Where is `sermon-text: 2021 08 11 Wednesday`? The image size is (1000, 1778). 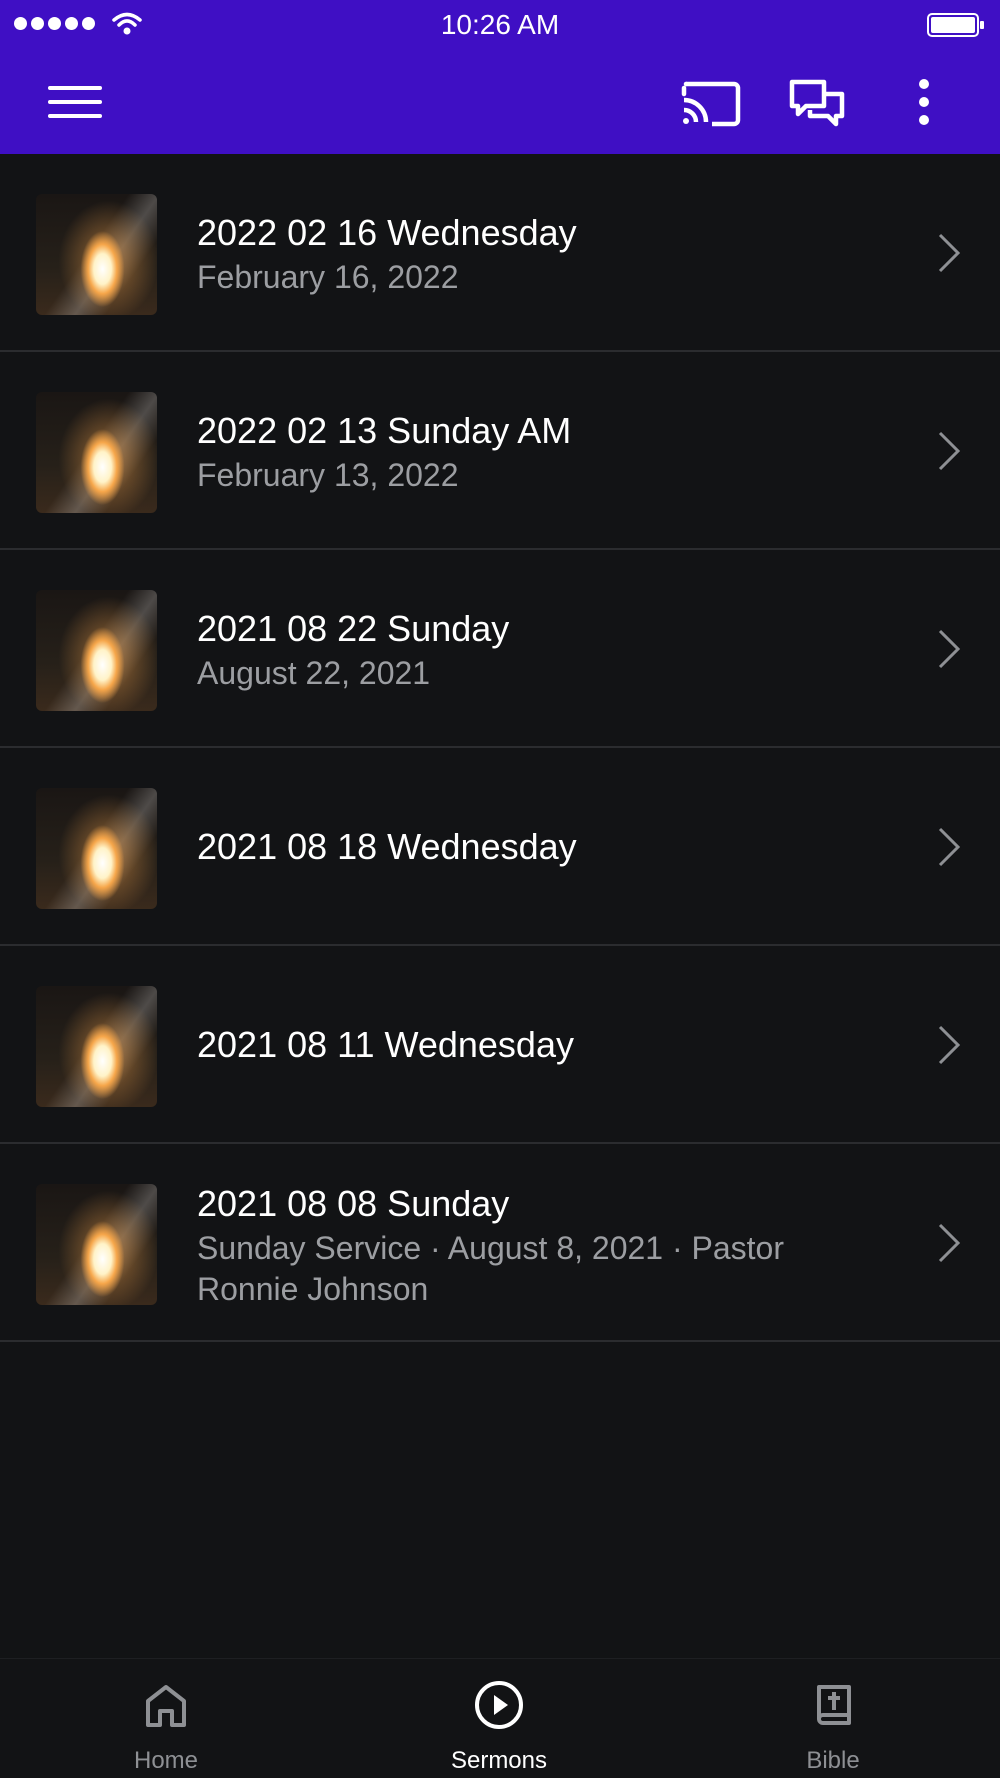
sermon-text: 2021 08 11 Wednesday is located at coordinates (522, 1045).